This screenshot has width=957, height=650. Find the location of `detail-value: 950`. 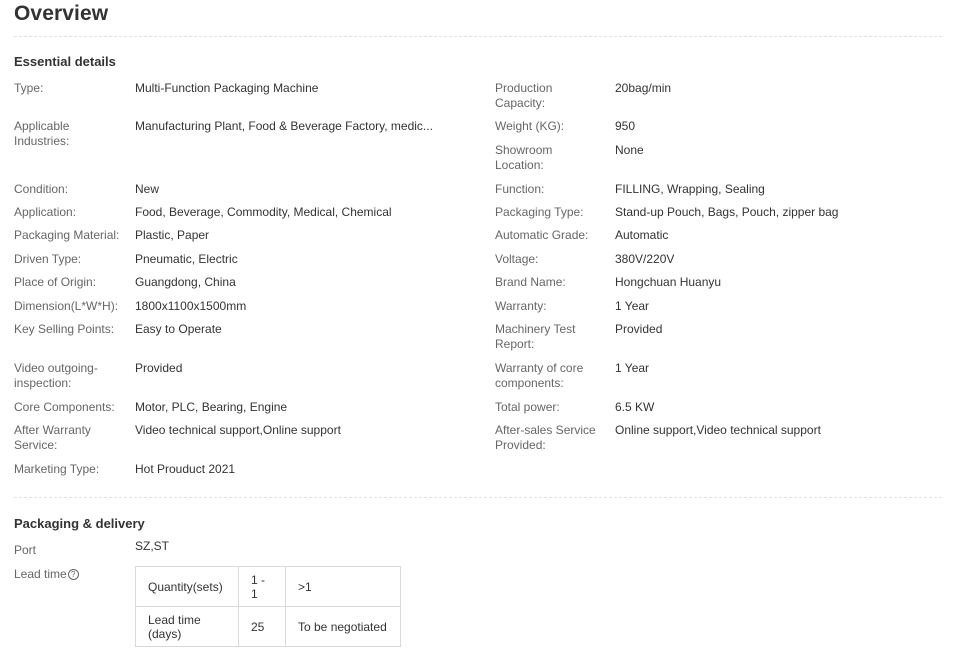

detail-value: 950 is located at coordinates (625, 126).